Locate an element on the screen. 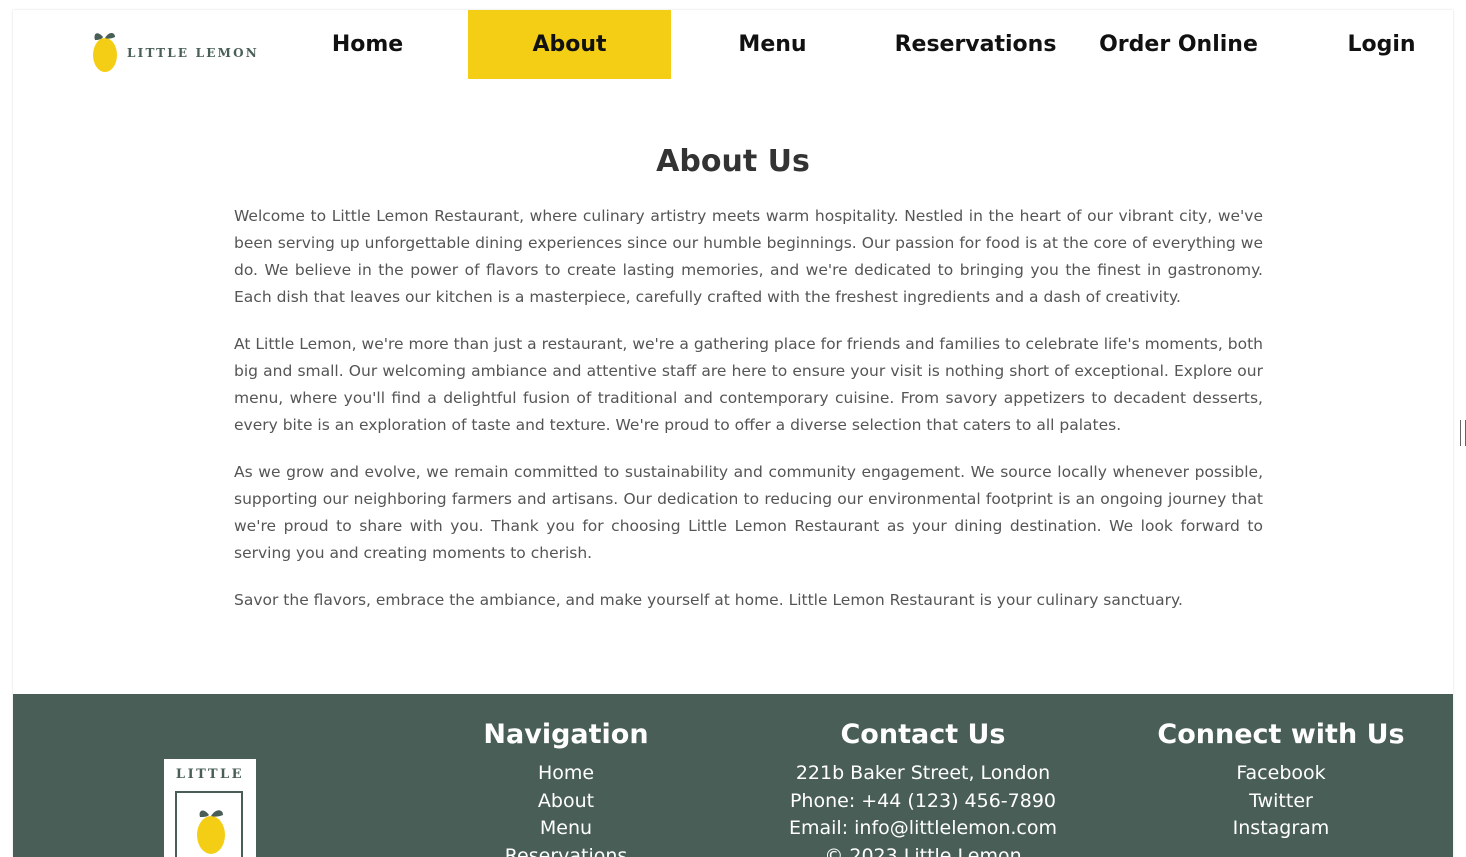 The height and width of the screenshot is (857, 1466). site-logo: LITTLE LEMON is located at coordinates (175, 53).